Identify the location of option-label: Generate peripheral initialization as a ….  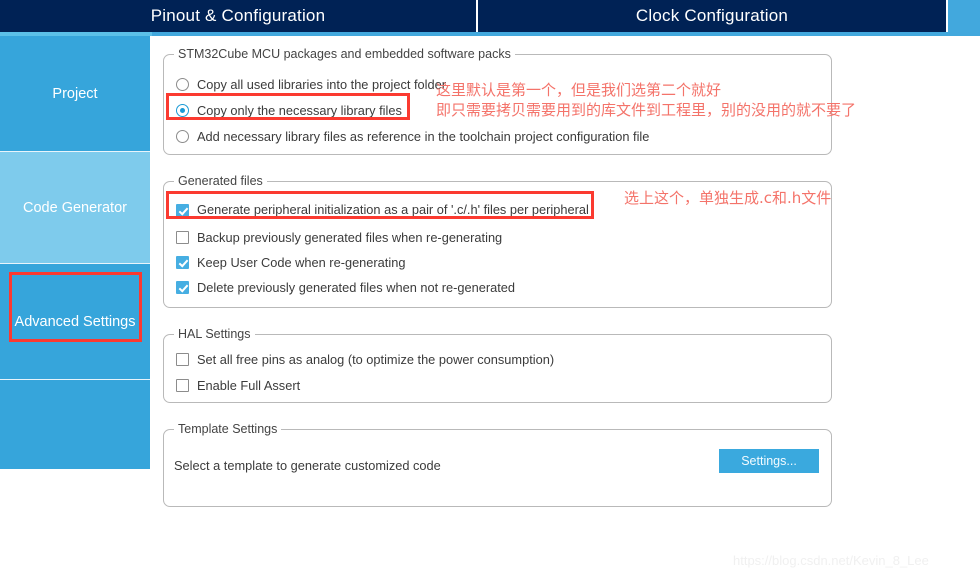
(393, 210).